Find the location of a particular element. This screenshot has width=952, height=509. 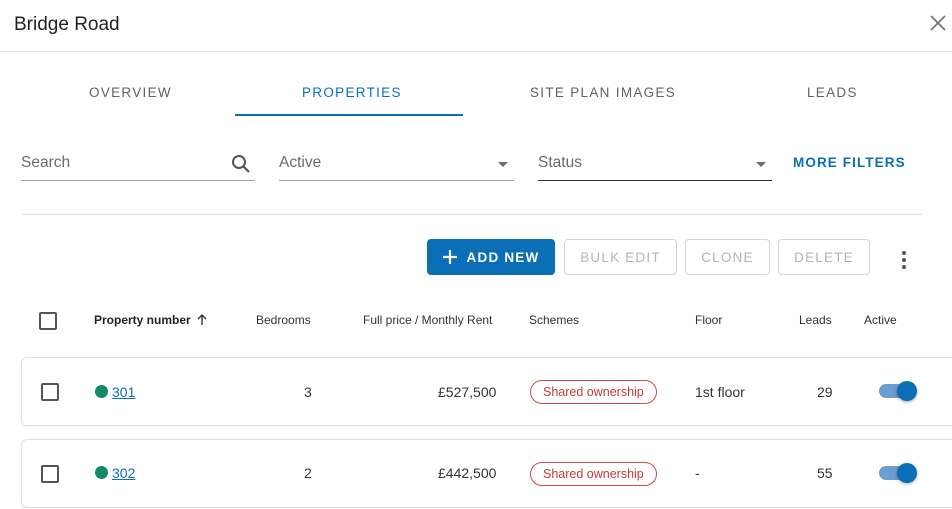

divider is located at coordinates (471, 214).